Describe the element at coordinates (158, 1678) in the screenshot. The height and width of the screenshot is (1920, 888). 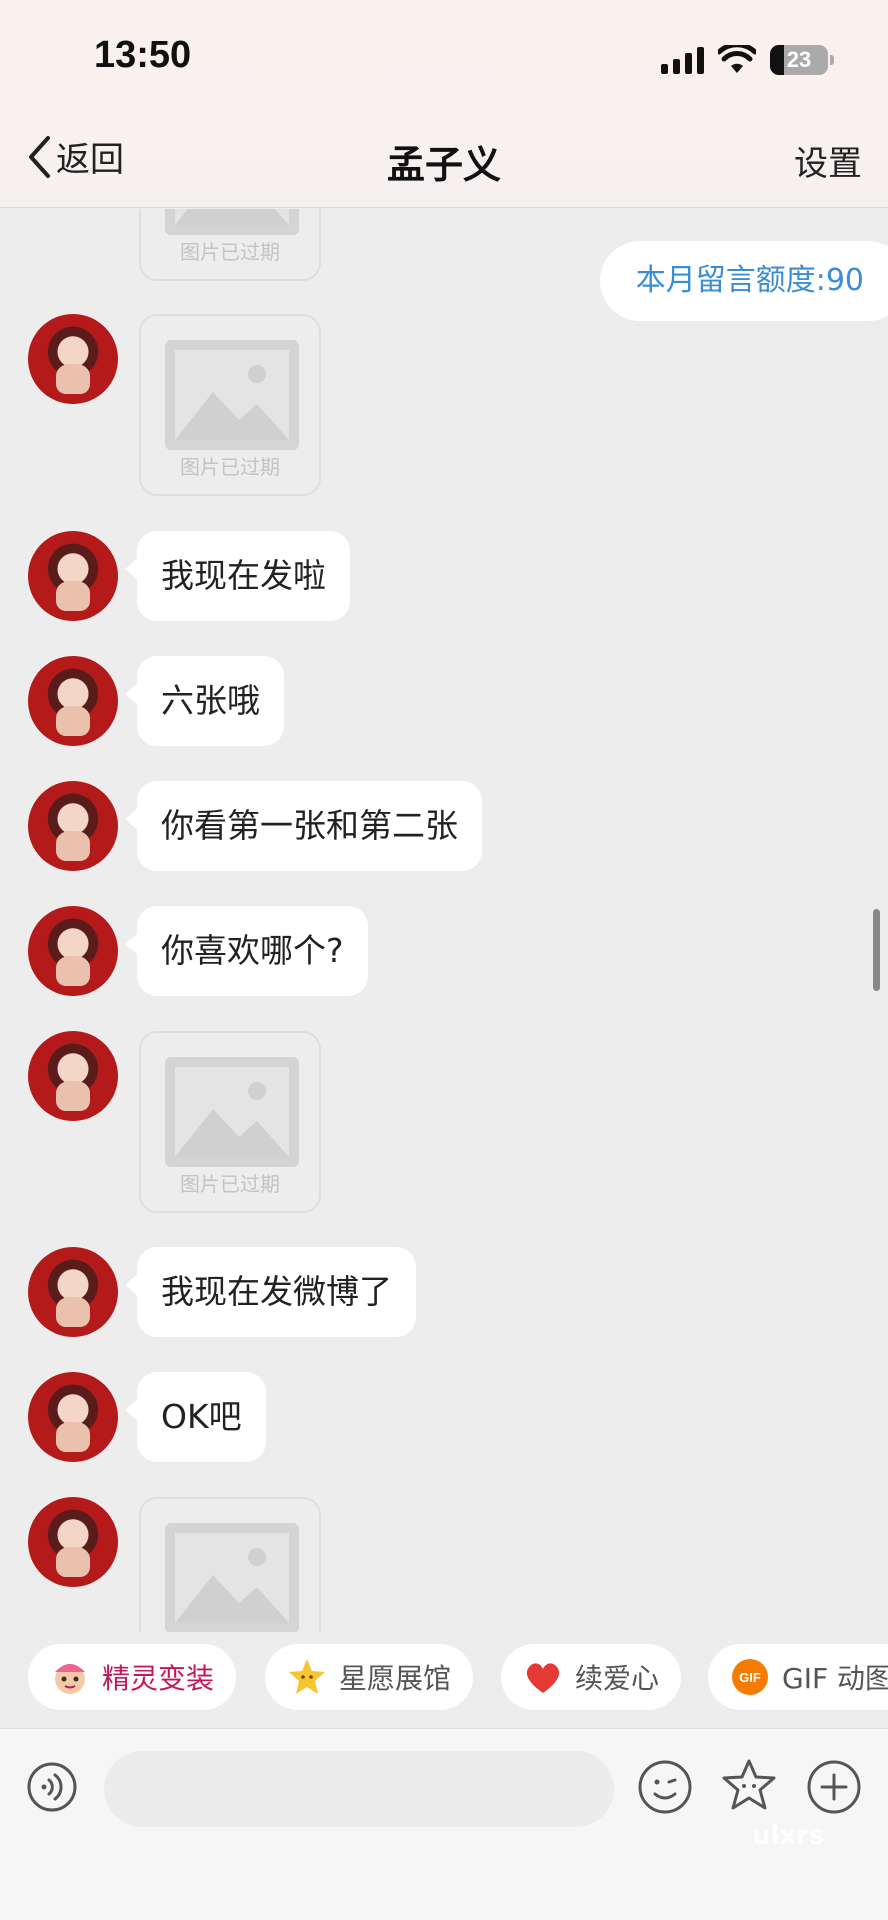
I see `quick-action-label: 精灵变装` at that location.